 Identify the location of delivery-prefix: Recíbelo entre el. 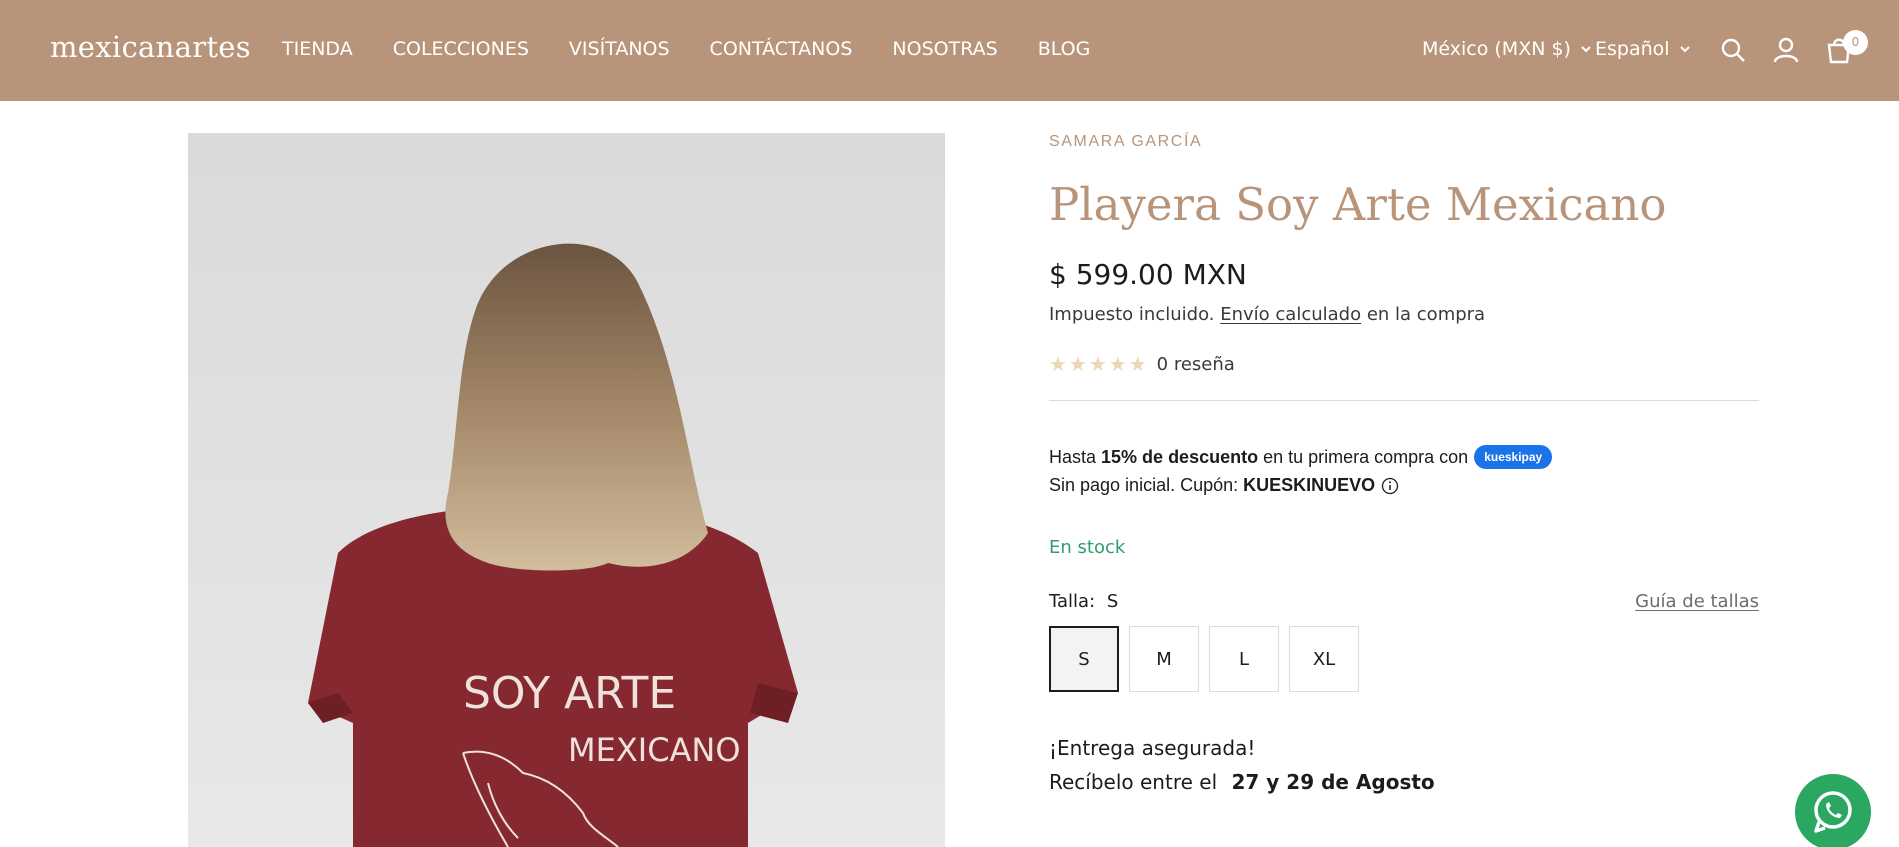
(1133, 782).